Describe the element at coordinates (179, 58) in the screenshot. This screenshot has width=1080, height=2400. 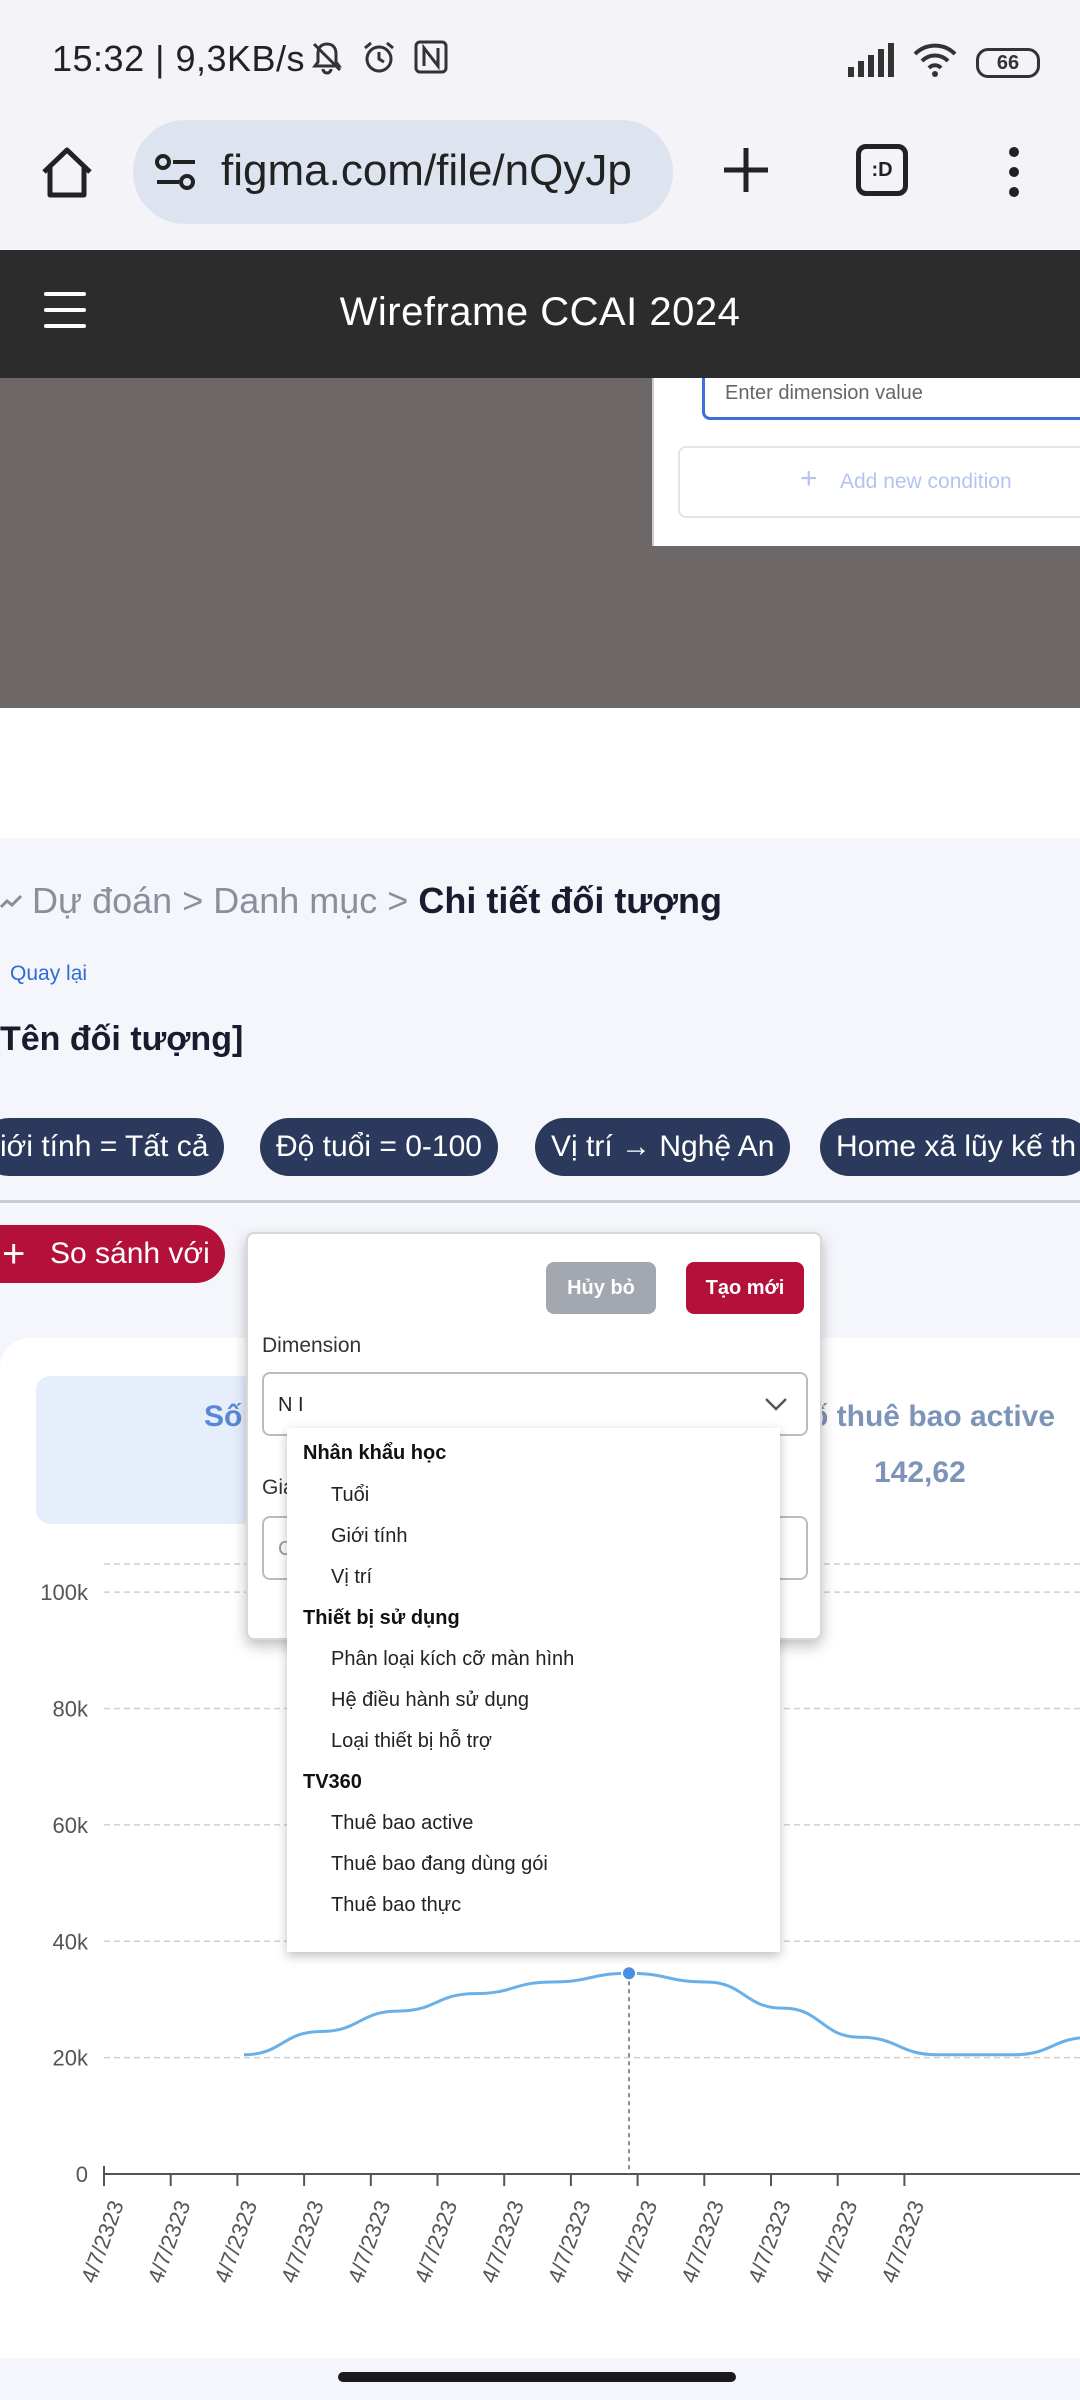
I see `status-time: 15:32 | 9,3KB/s` at that location.